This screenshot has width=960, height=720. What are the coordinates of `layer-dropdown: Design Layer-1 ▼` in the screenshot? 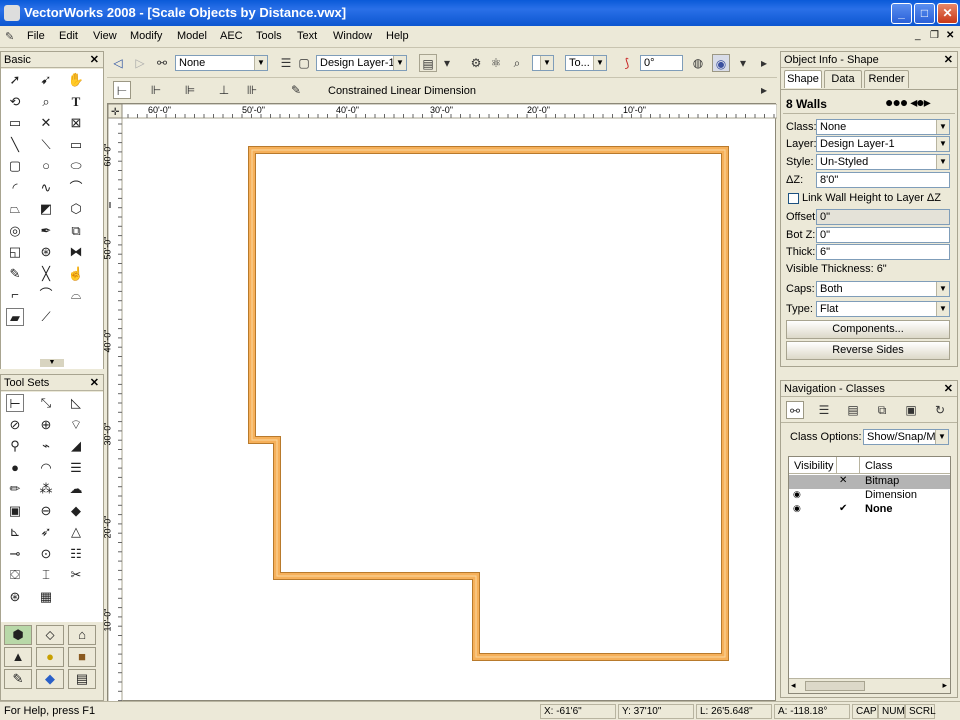 It's located at (883, 144).